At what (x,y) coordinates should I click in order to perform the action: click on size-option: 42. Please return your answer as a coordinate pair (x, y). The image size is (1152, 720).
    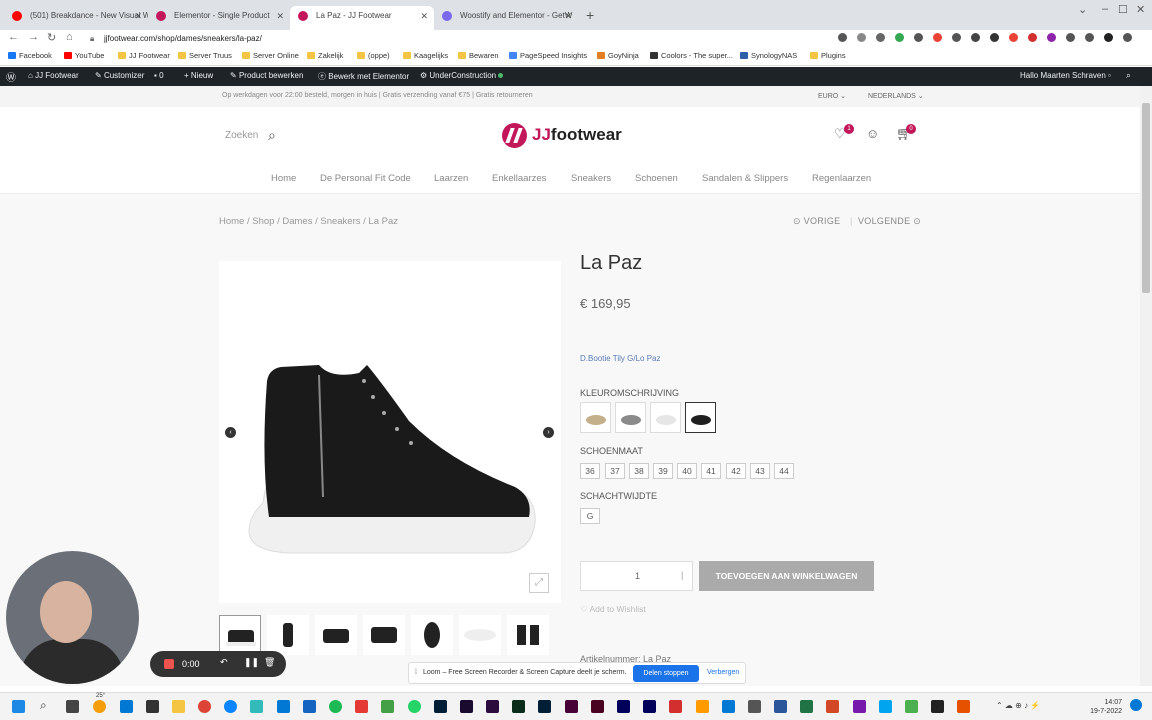
    Looking at the image, I should click on (736, 471).